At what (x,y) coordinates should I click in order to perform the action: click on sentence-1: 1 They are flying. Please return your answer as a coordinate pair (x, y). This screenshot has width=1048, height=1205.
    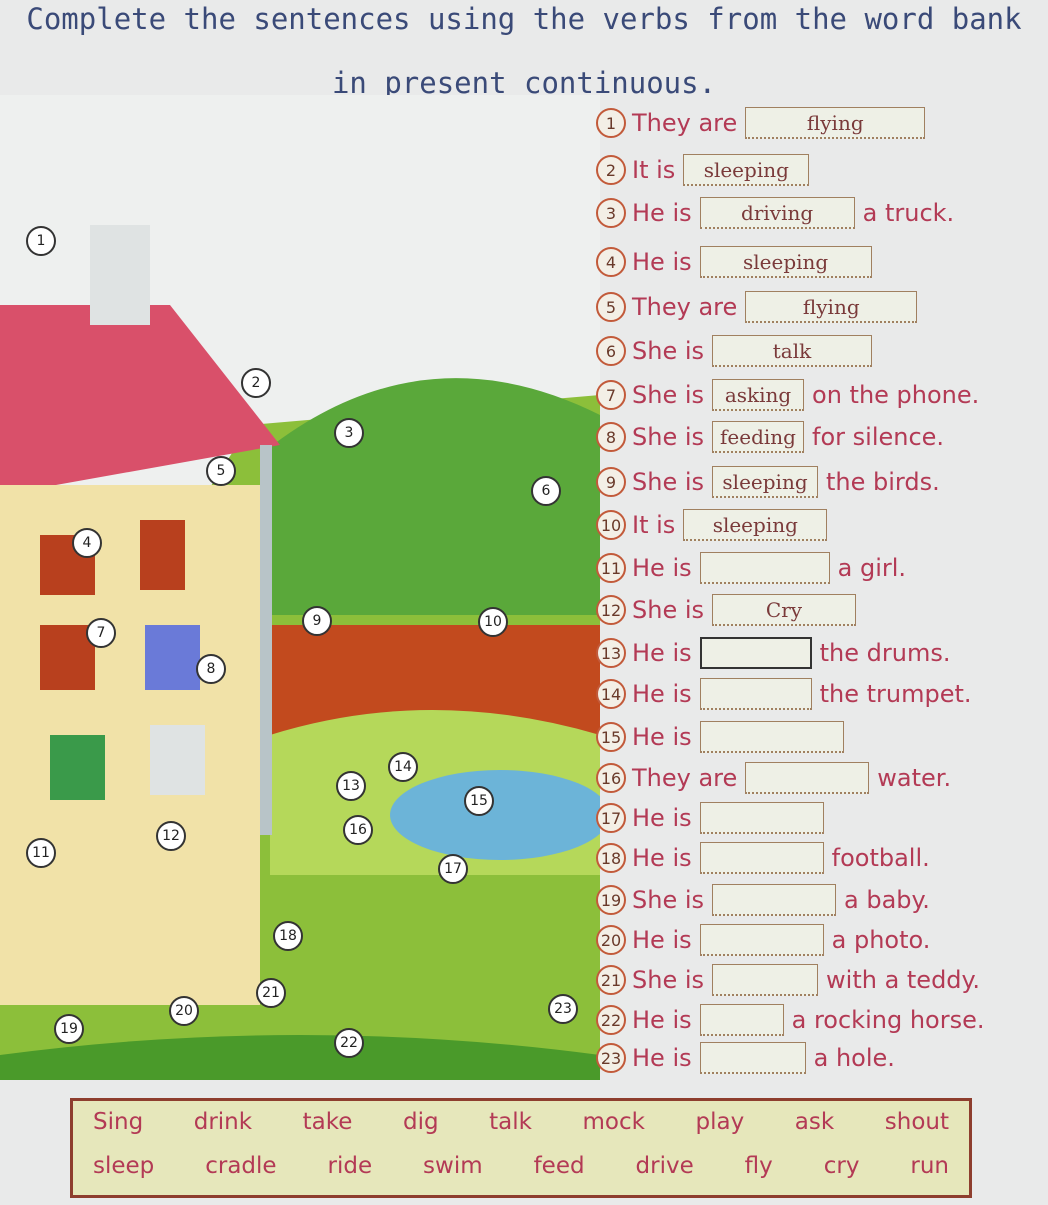
    Looking at the image, I should click on (764, 123).